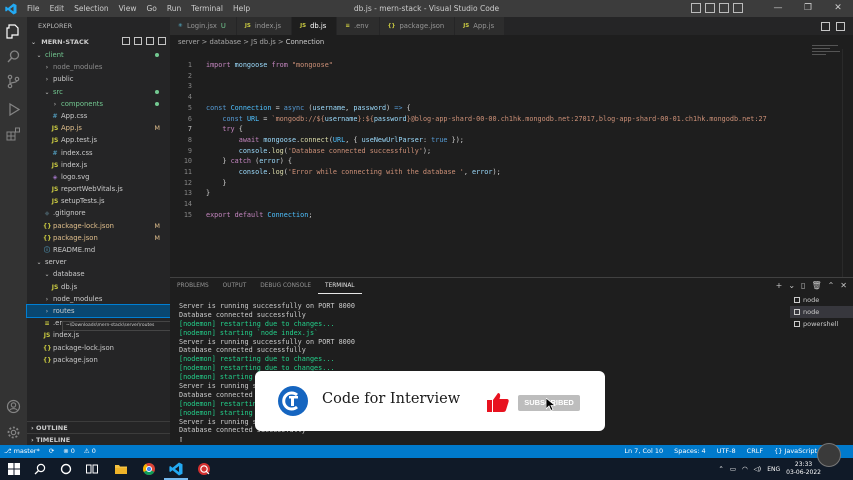 The width and height of the screenshot is (853, 480). Describe the element at coordinates (710, 8) in the screenshot. I see `toggle-panel-icon` at that location.